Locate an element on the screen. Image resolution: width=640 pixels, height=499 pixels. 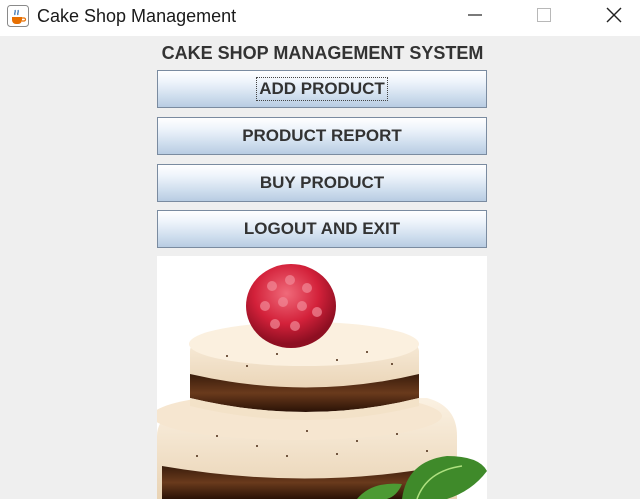
window-title: Cake Shop Management is located at coordinates (137, 16).